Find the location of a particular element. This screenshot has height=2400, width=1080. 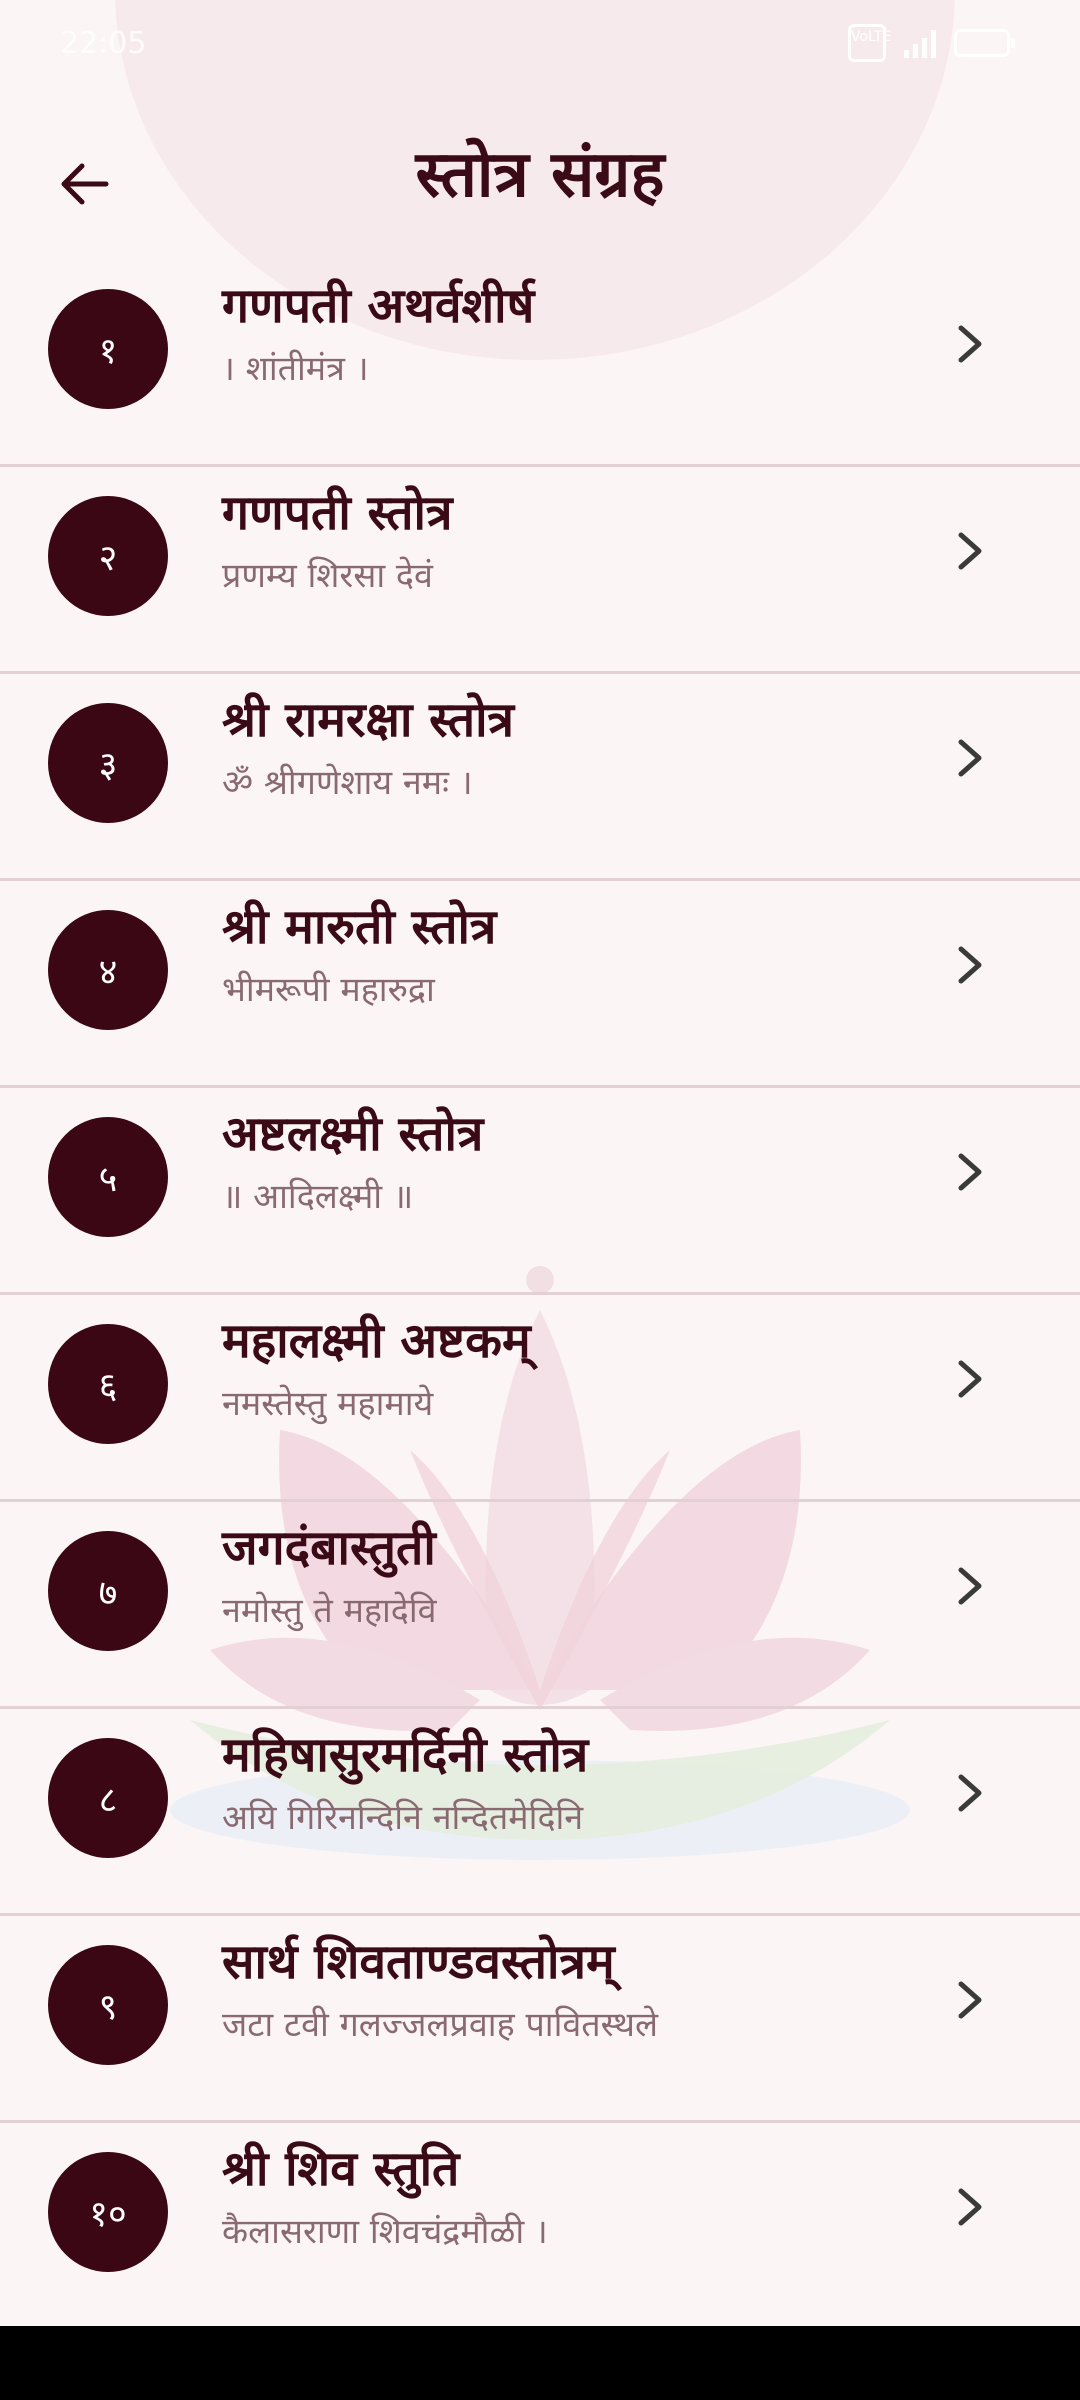

number-badge: ६ is located at coordinates (108, 1384).